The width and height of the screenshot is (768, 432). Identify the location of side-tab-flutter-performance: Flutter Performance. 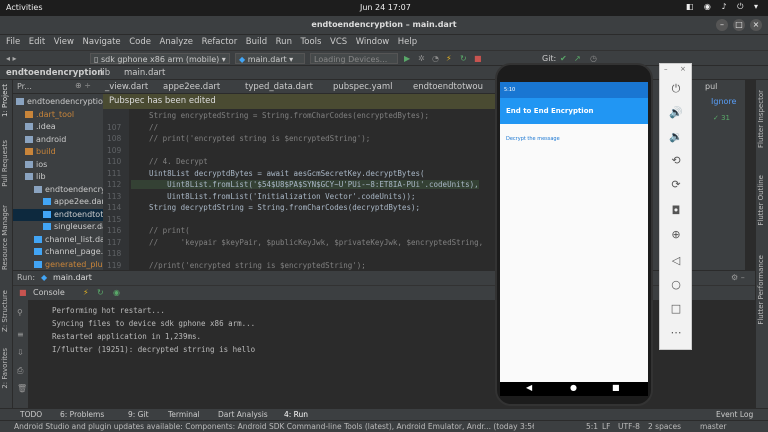
(761, 290).